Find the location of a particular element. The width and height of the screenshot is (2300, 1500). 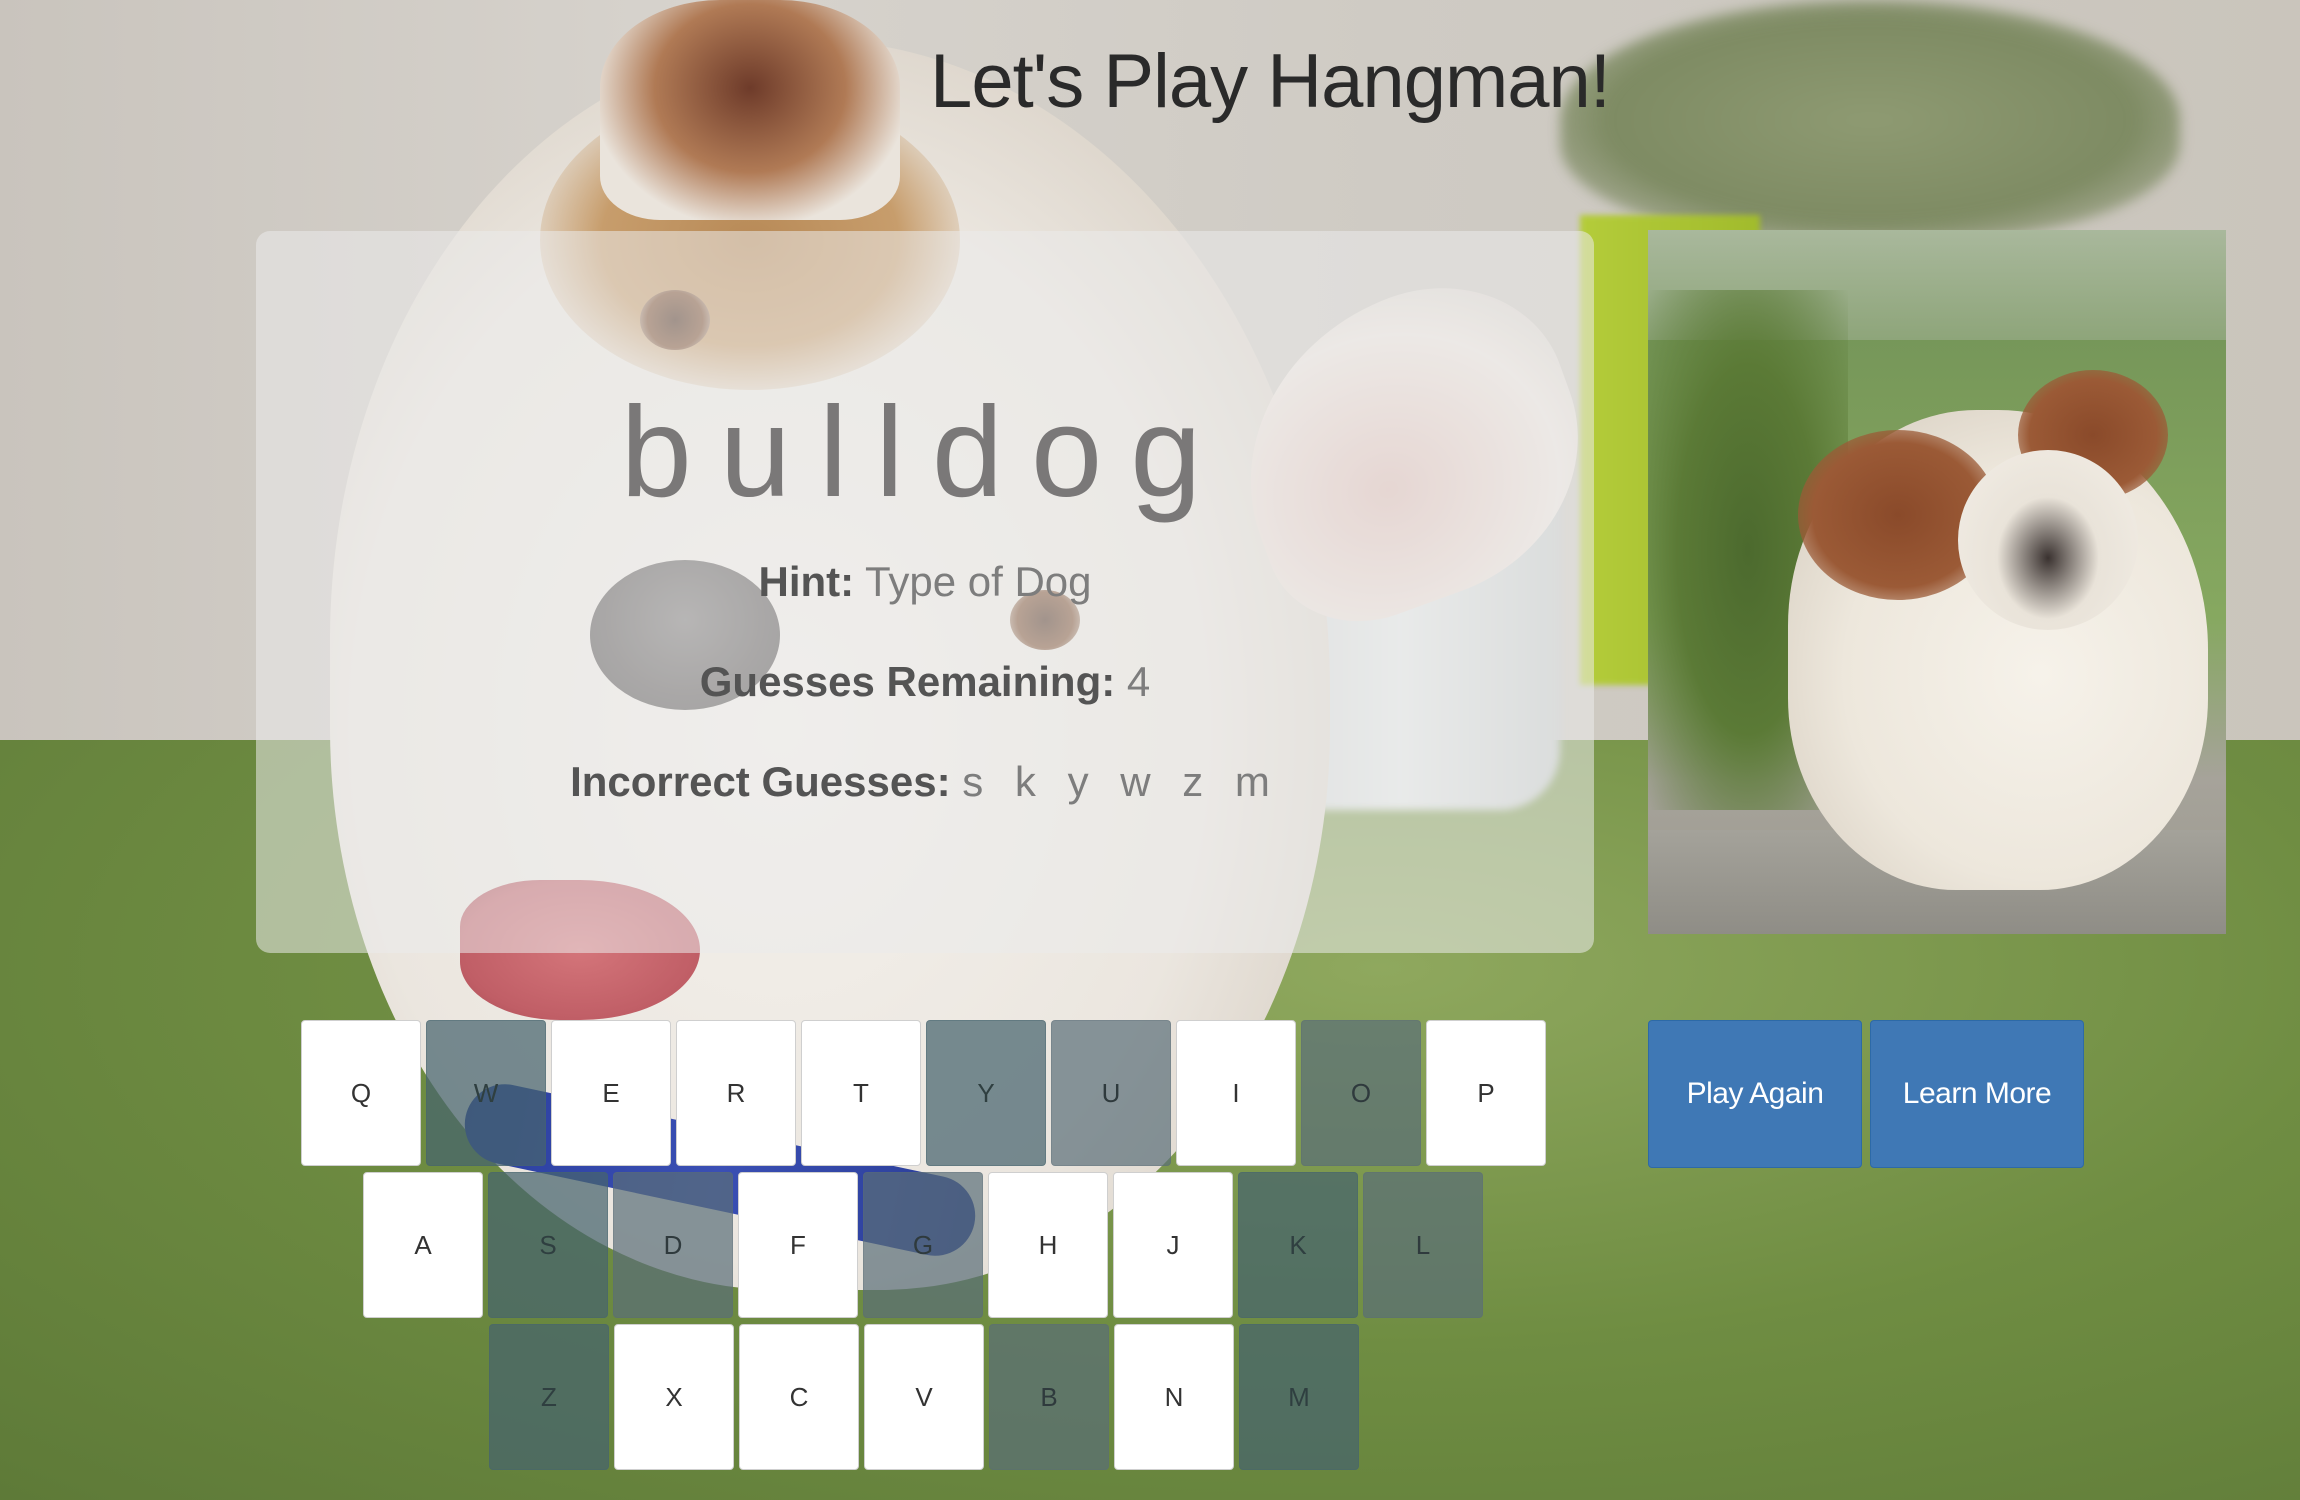

hint-value: Type of Dog is located at coordinates (978, 581).